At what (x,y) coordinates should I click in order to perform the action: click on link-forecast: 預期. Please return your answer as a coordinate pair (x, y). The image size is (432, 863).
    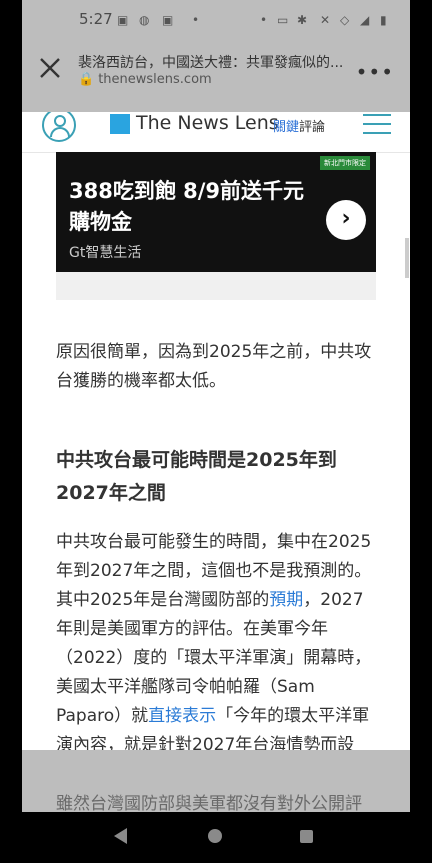
    Looking at the image, I should click on (286, 600).